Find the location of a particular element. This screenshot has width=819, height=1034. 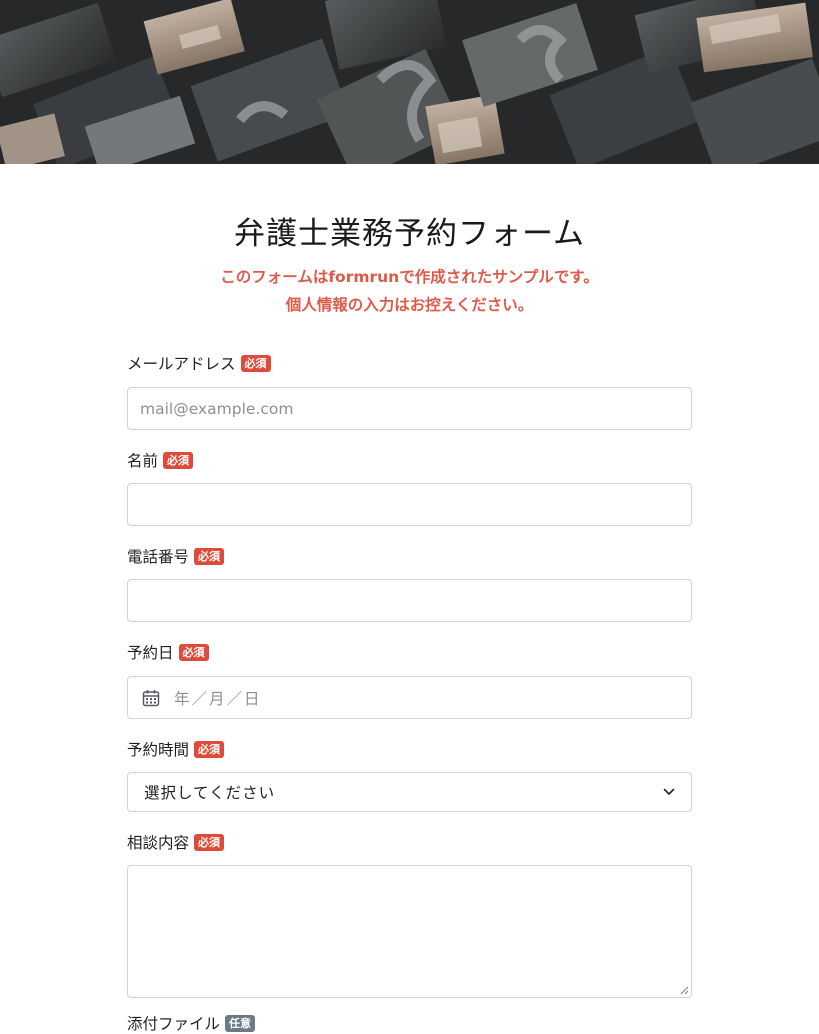

phone-label: 電話番号 必須 is located at coordinates (176, 556).